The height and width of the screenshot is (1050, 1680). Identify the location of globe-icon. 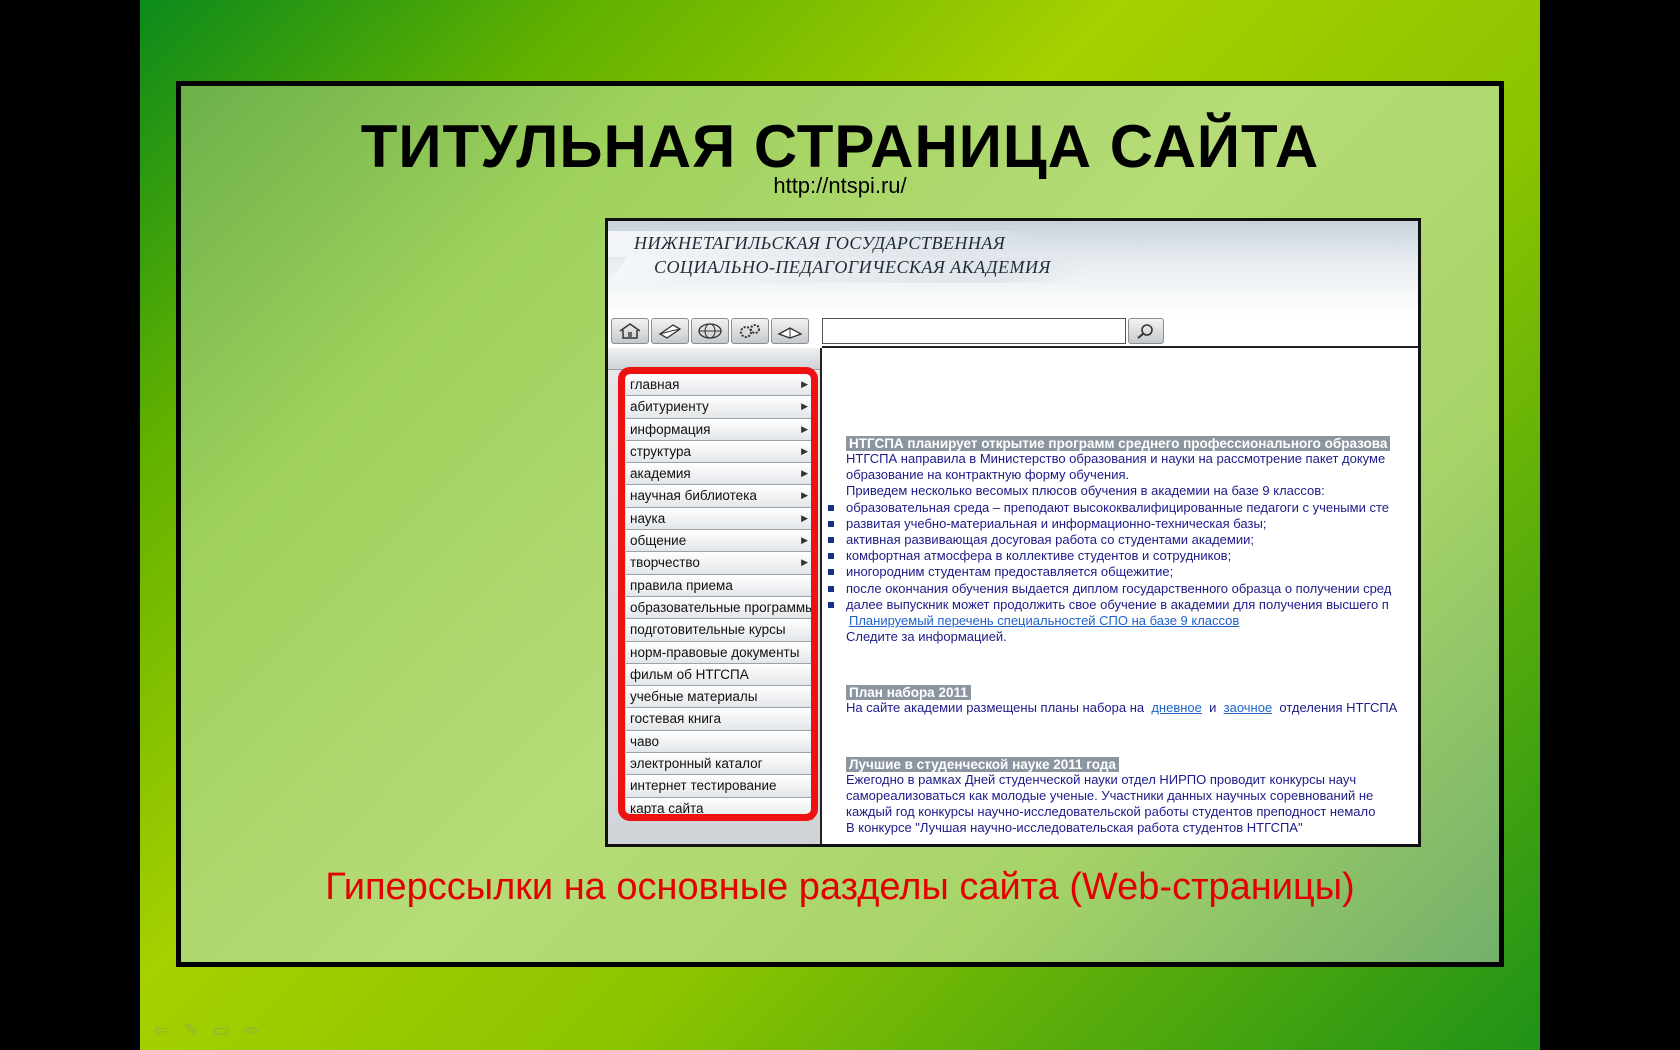
(710, 331).